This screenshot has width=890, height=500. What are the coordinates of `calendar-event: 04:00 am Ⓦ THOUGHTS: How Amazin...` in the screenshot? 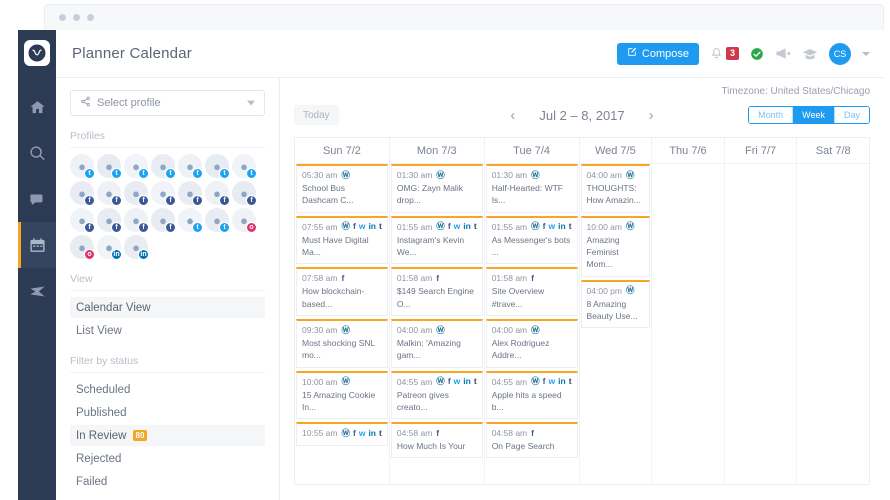 It's located at (615, 188).